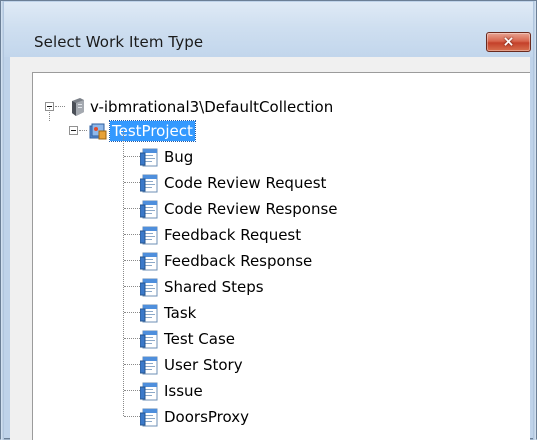 This screenshot has width=537, height=440. Describe the element at coordinates (213, 391) in the screenshot. I see `tree-node-work-item-type: Issue` at that location.